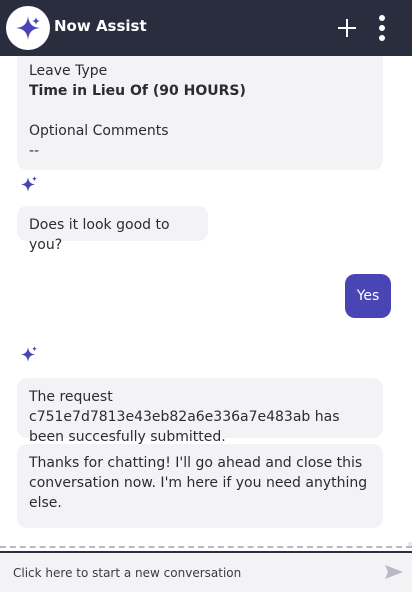 The width and height of the screenshot is (412, 592). I want to click on sparkle-icon, so click(28, 28).